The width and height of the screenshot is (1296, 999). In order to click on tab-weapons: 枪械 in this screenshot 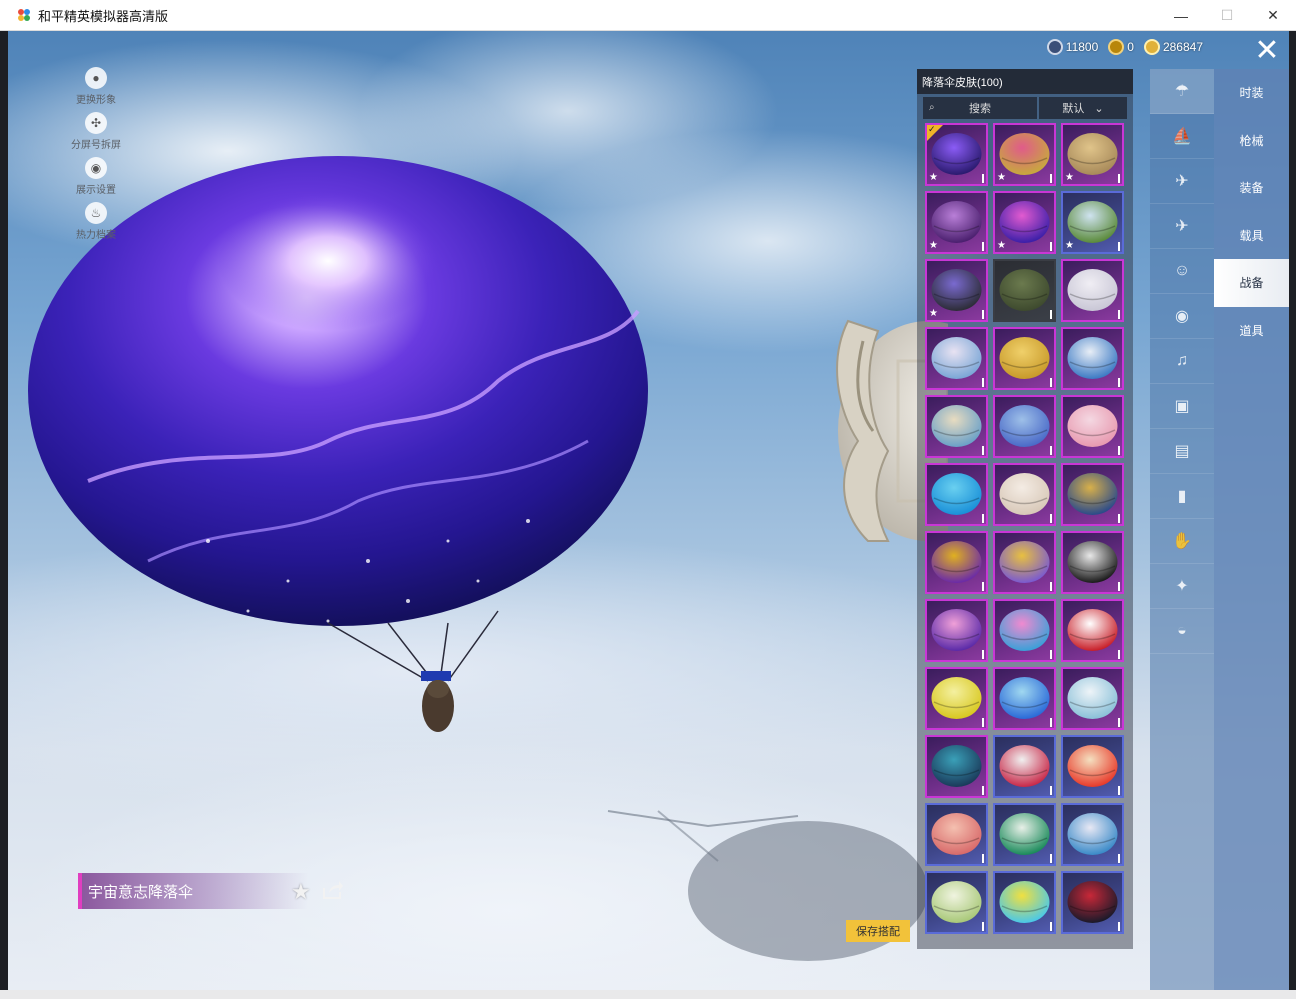, I will do `click(1251, 141)`.